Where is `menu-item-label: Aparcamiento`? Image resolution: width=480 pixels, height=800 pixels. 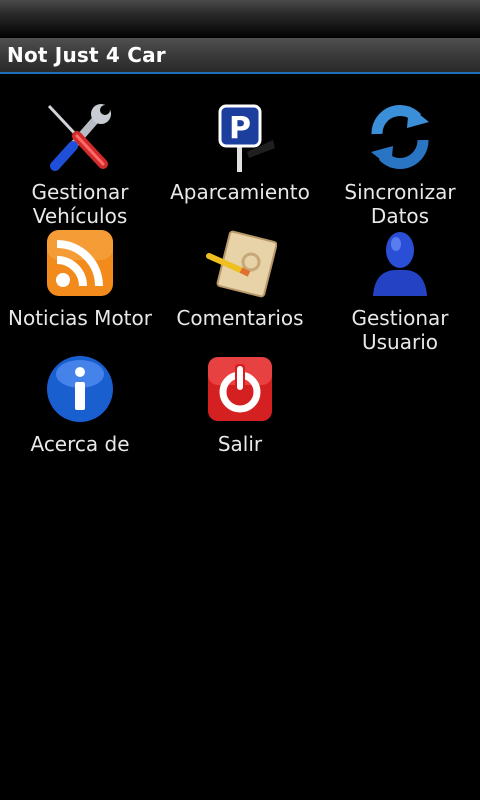
menu-item-label: Aparcamiento is located at coordinates (240, 192).